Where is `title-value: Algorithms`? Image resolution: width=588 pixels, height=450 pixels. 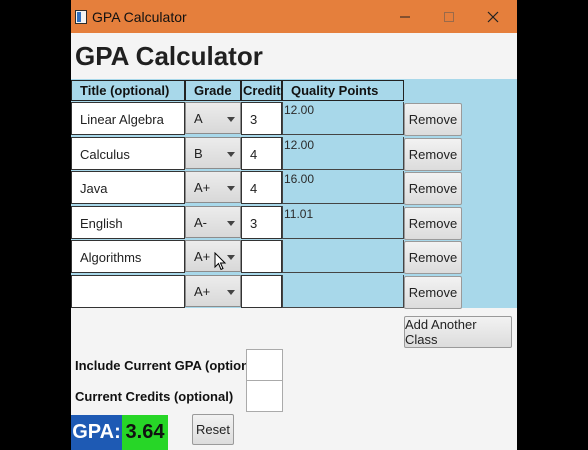 title-value: Algorithms is located at coordinates (111, 257).